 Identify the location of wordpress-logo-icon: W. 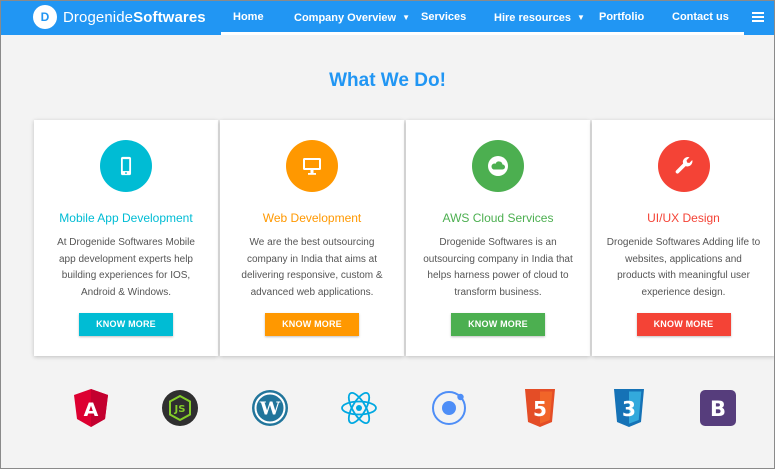
(270, 408).